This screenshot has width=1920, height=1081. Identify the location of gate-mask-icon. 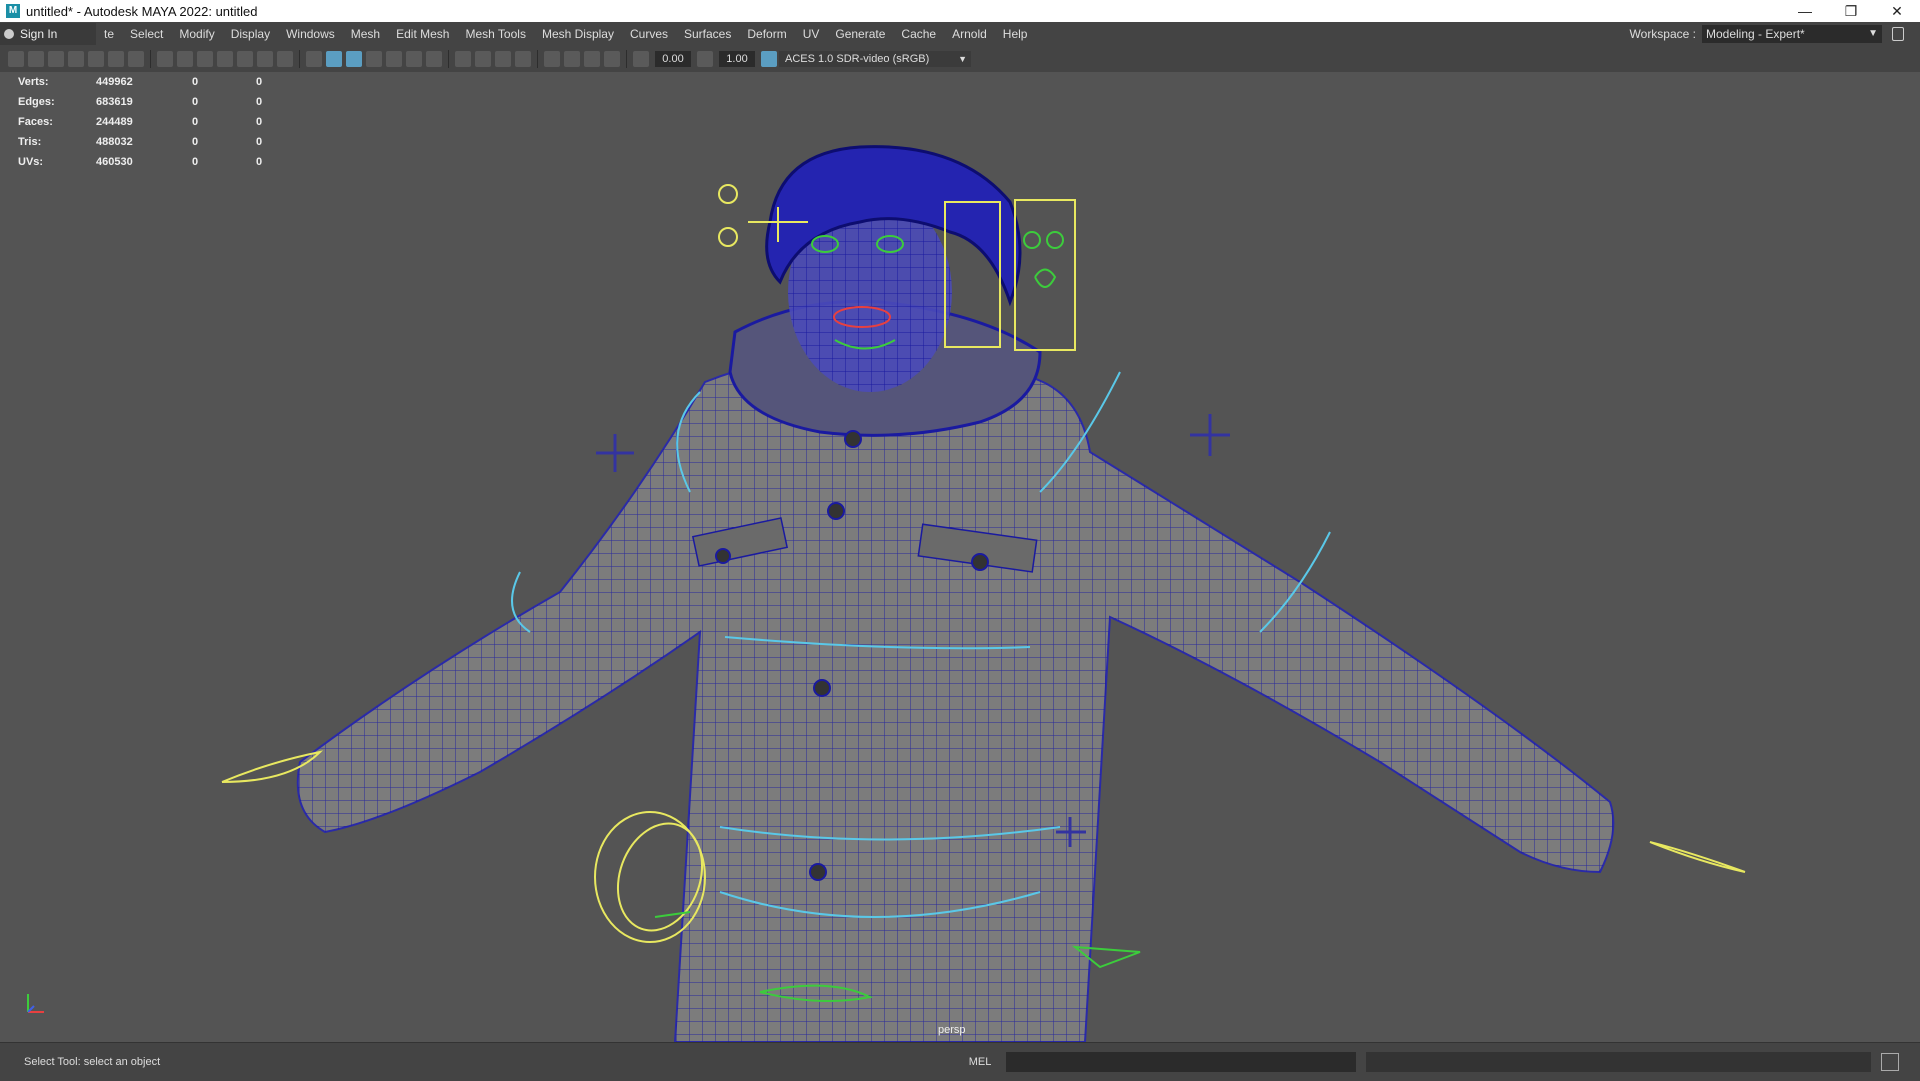
(225, 59).